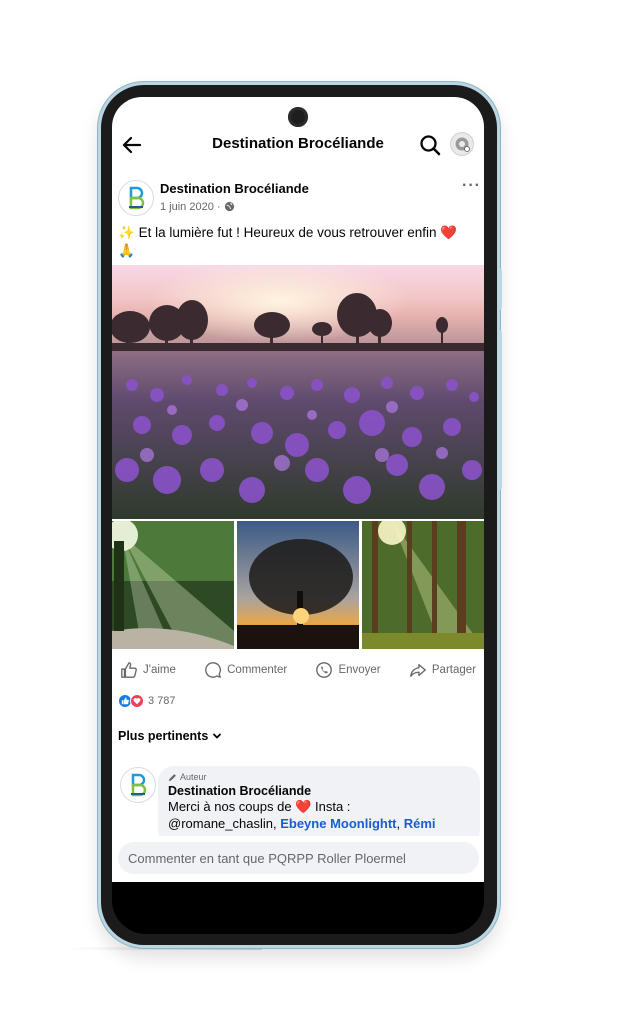  I want to click on comment-author-name: Destination Brocéliande, so click(319, 791).